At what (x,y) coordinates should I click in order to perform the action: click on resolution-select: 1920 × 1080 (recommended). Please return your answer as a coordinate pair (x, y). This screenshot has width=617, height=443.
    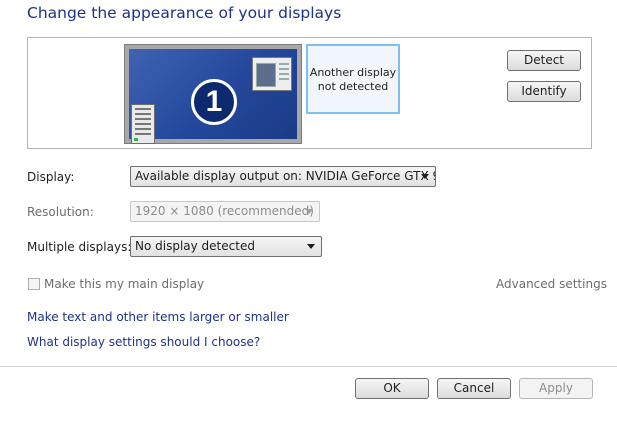
    Looking at the image, I should click on (225, 211).